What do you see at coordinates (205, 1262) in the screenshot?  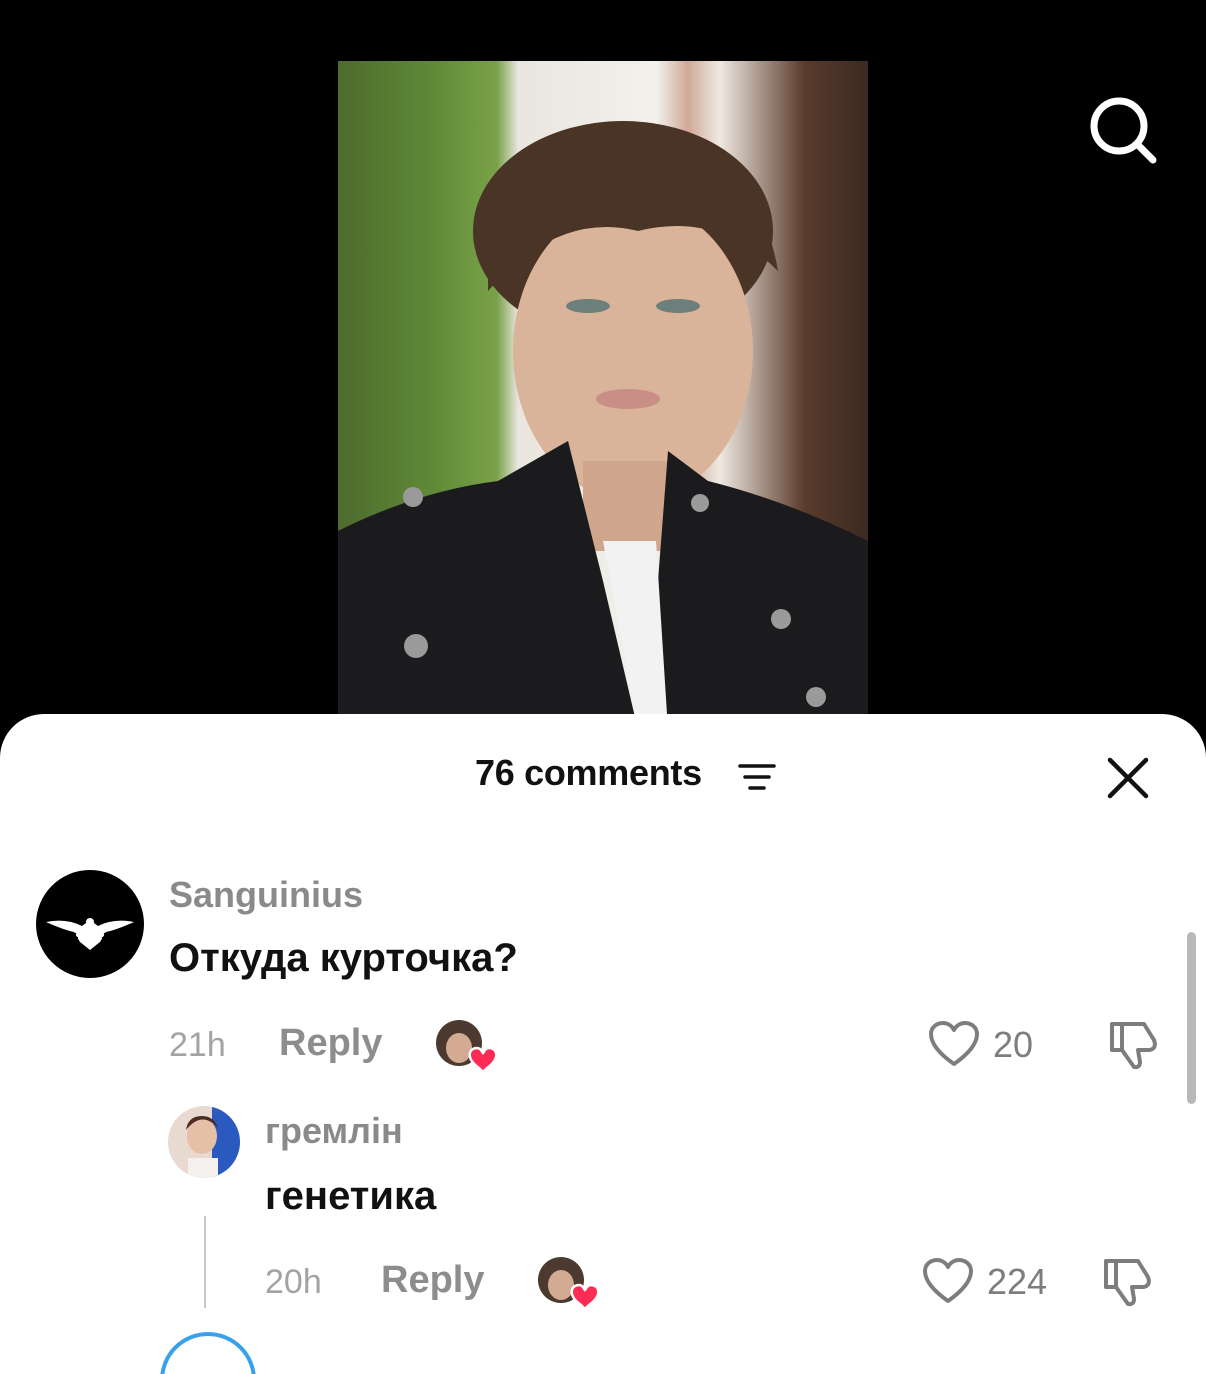 I see `thread-line` at bounding box center [205, 1262].